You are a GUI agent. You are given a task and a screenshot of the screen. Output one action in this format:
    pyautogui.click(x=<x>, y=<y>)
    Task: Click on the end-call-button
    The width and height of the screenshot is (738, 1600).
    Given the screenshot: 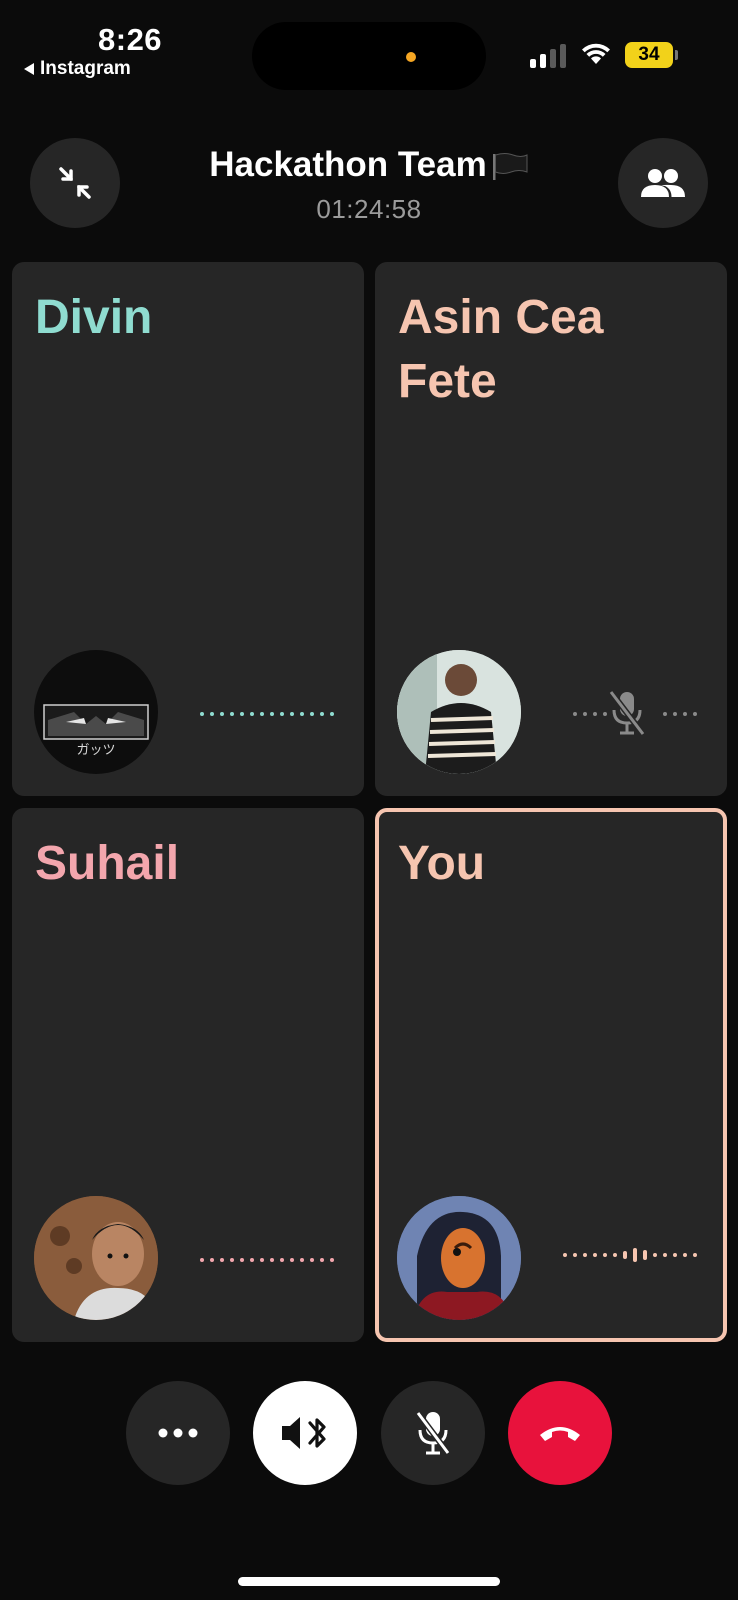 What is the action you would take?
    pyautogui.click(x=560, y=1433)
    